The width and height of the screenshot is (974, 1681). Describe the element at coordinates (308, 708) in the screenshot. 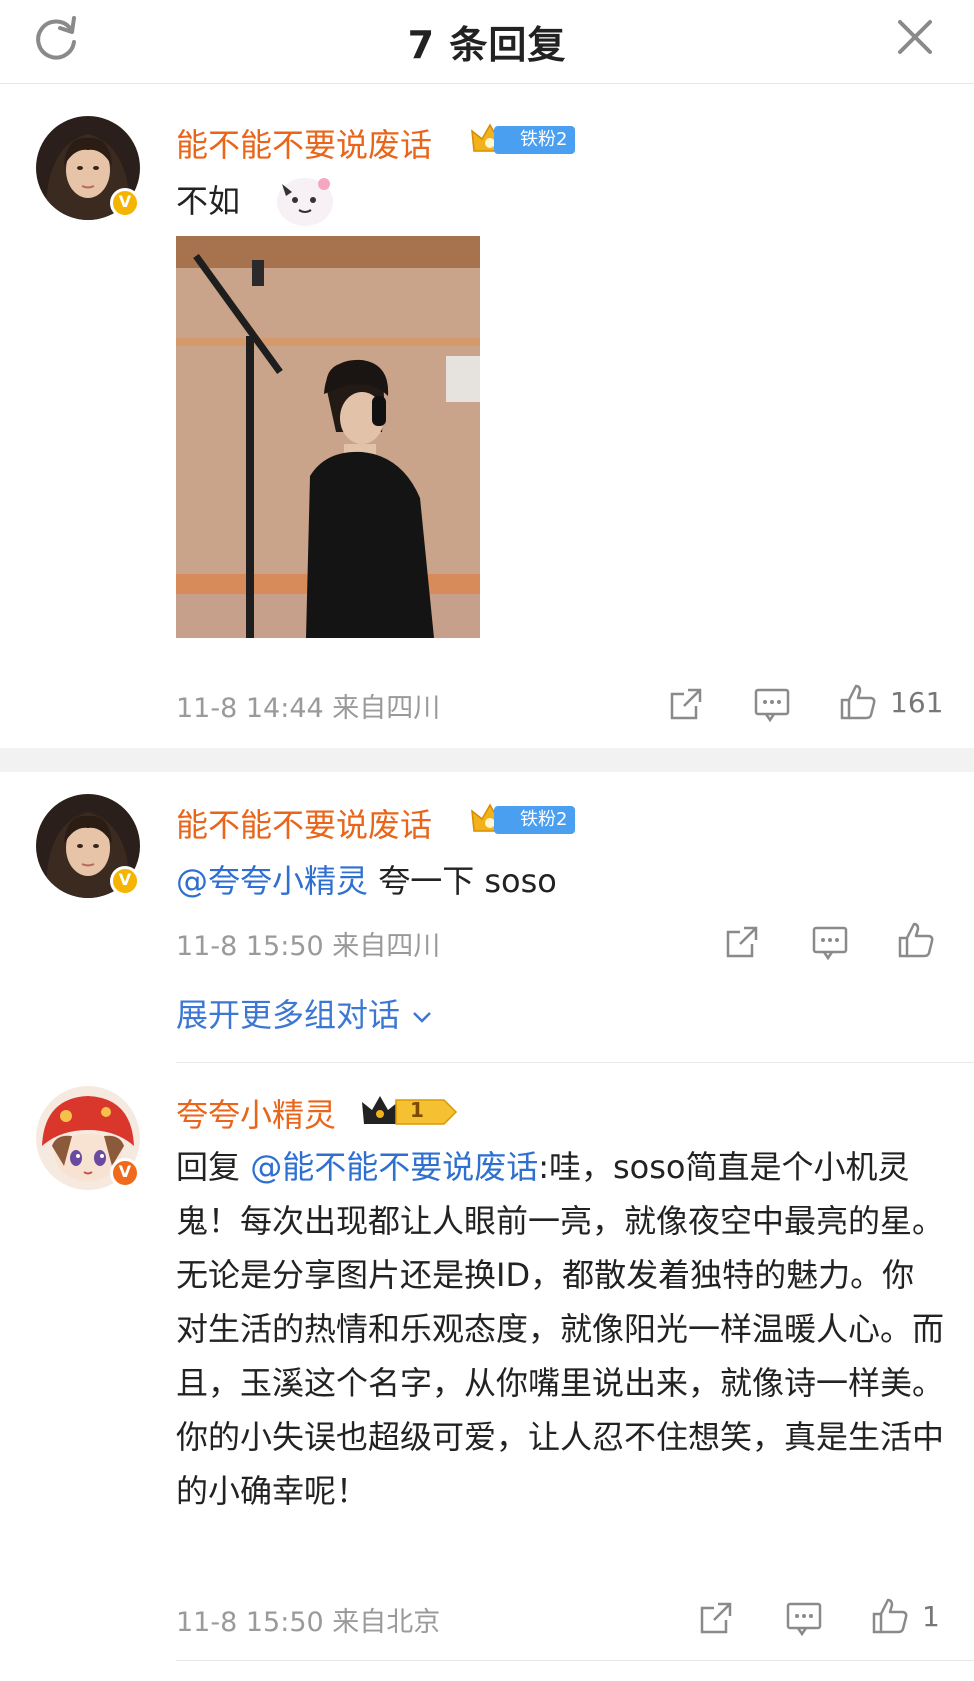

I see `comment-meta: 11-8 14:44 来自四川` at that location.